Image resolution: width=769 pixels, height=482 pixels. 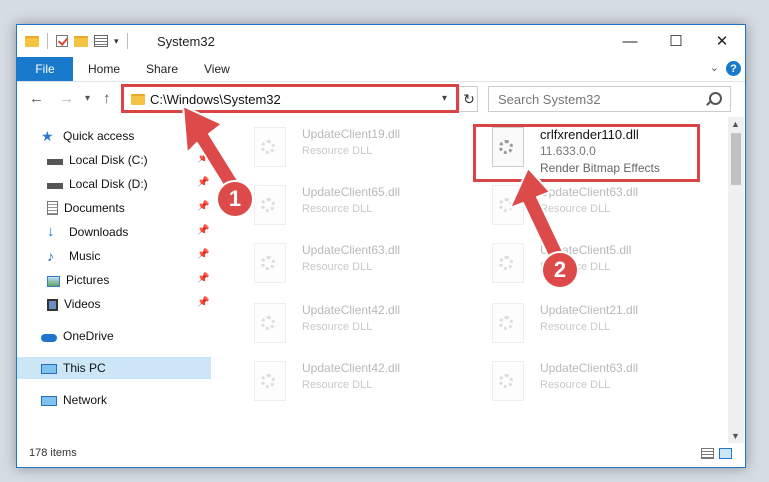 I want to click on sidebar-item-local-disk-d: Local Disk (D:) 📌, so click(x=114, y=184).